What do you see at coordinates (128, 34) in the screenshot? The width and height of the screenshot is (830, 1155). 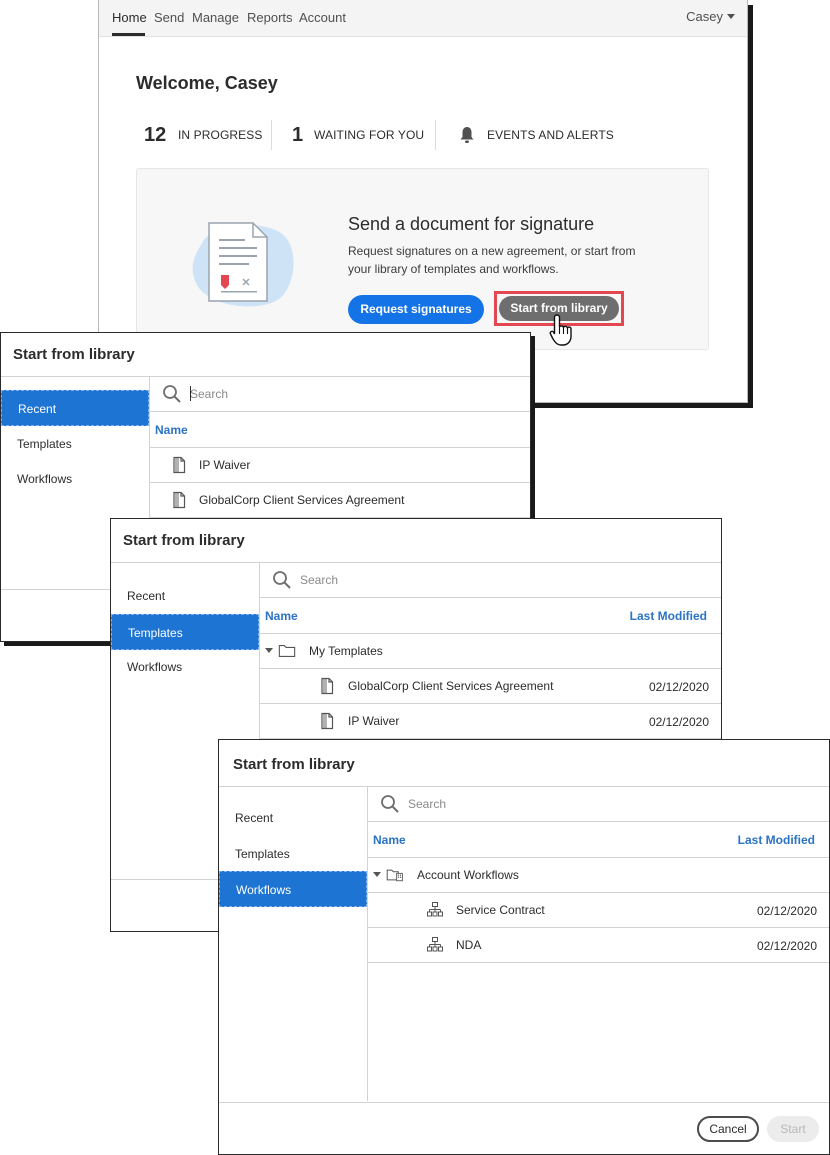 I see `nav-active-indicator` at bounding box center [128, 34].